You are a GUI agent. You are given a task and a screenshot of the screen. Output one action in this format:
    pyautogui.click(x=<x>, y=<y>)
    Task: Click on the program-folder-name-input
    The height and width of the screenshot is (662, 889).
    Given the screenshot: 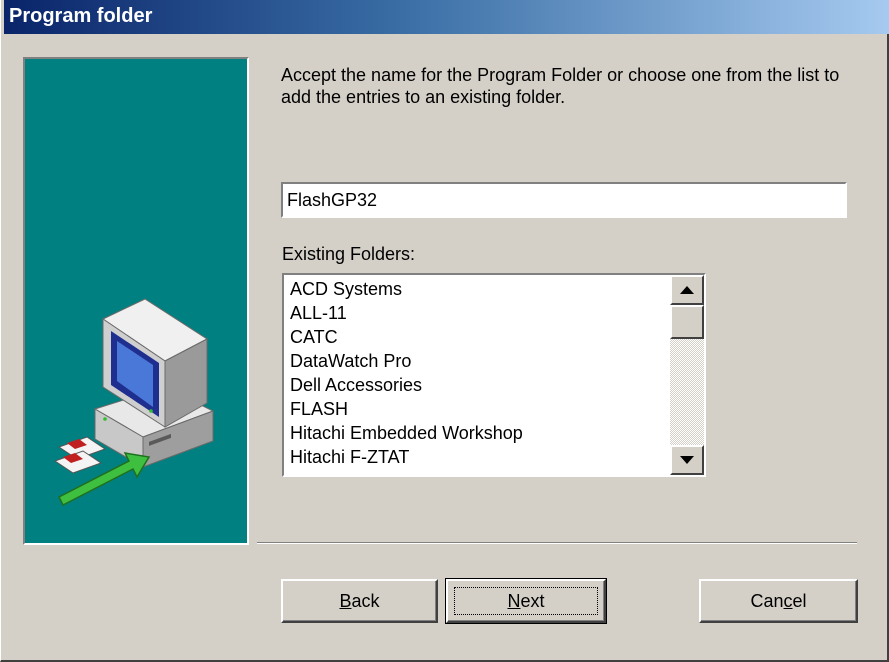 What is the action you would take?
    pyautogui.click(x=564, y=200)
    